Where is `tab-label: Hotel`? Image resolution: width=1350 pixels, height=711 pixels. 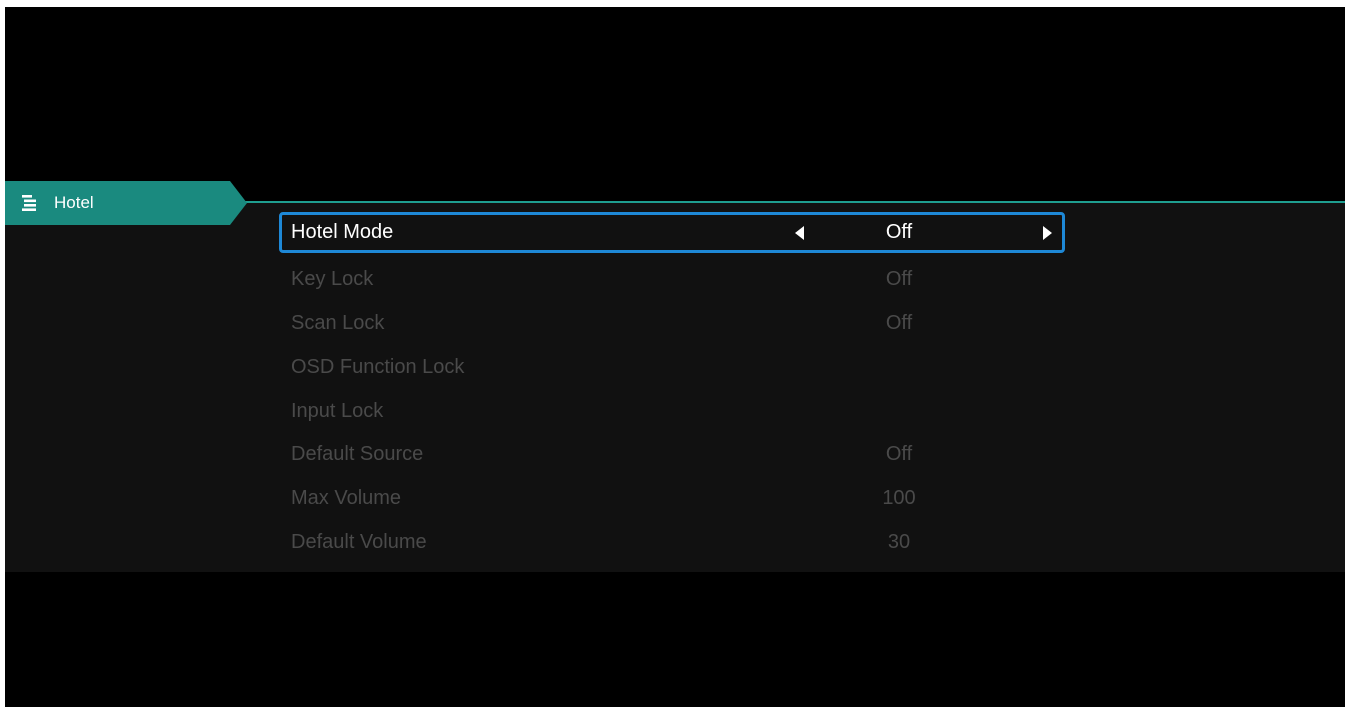
tab-label: Hotel is located at coordinates (74, 202).